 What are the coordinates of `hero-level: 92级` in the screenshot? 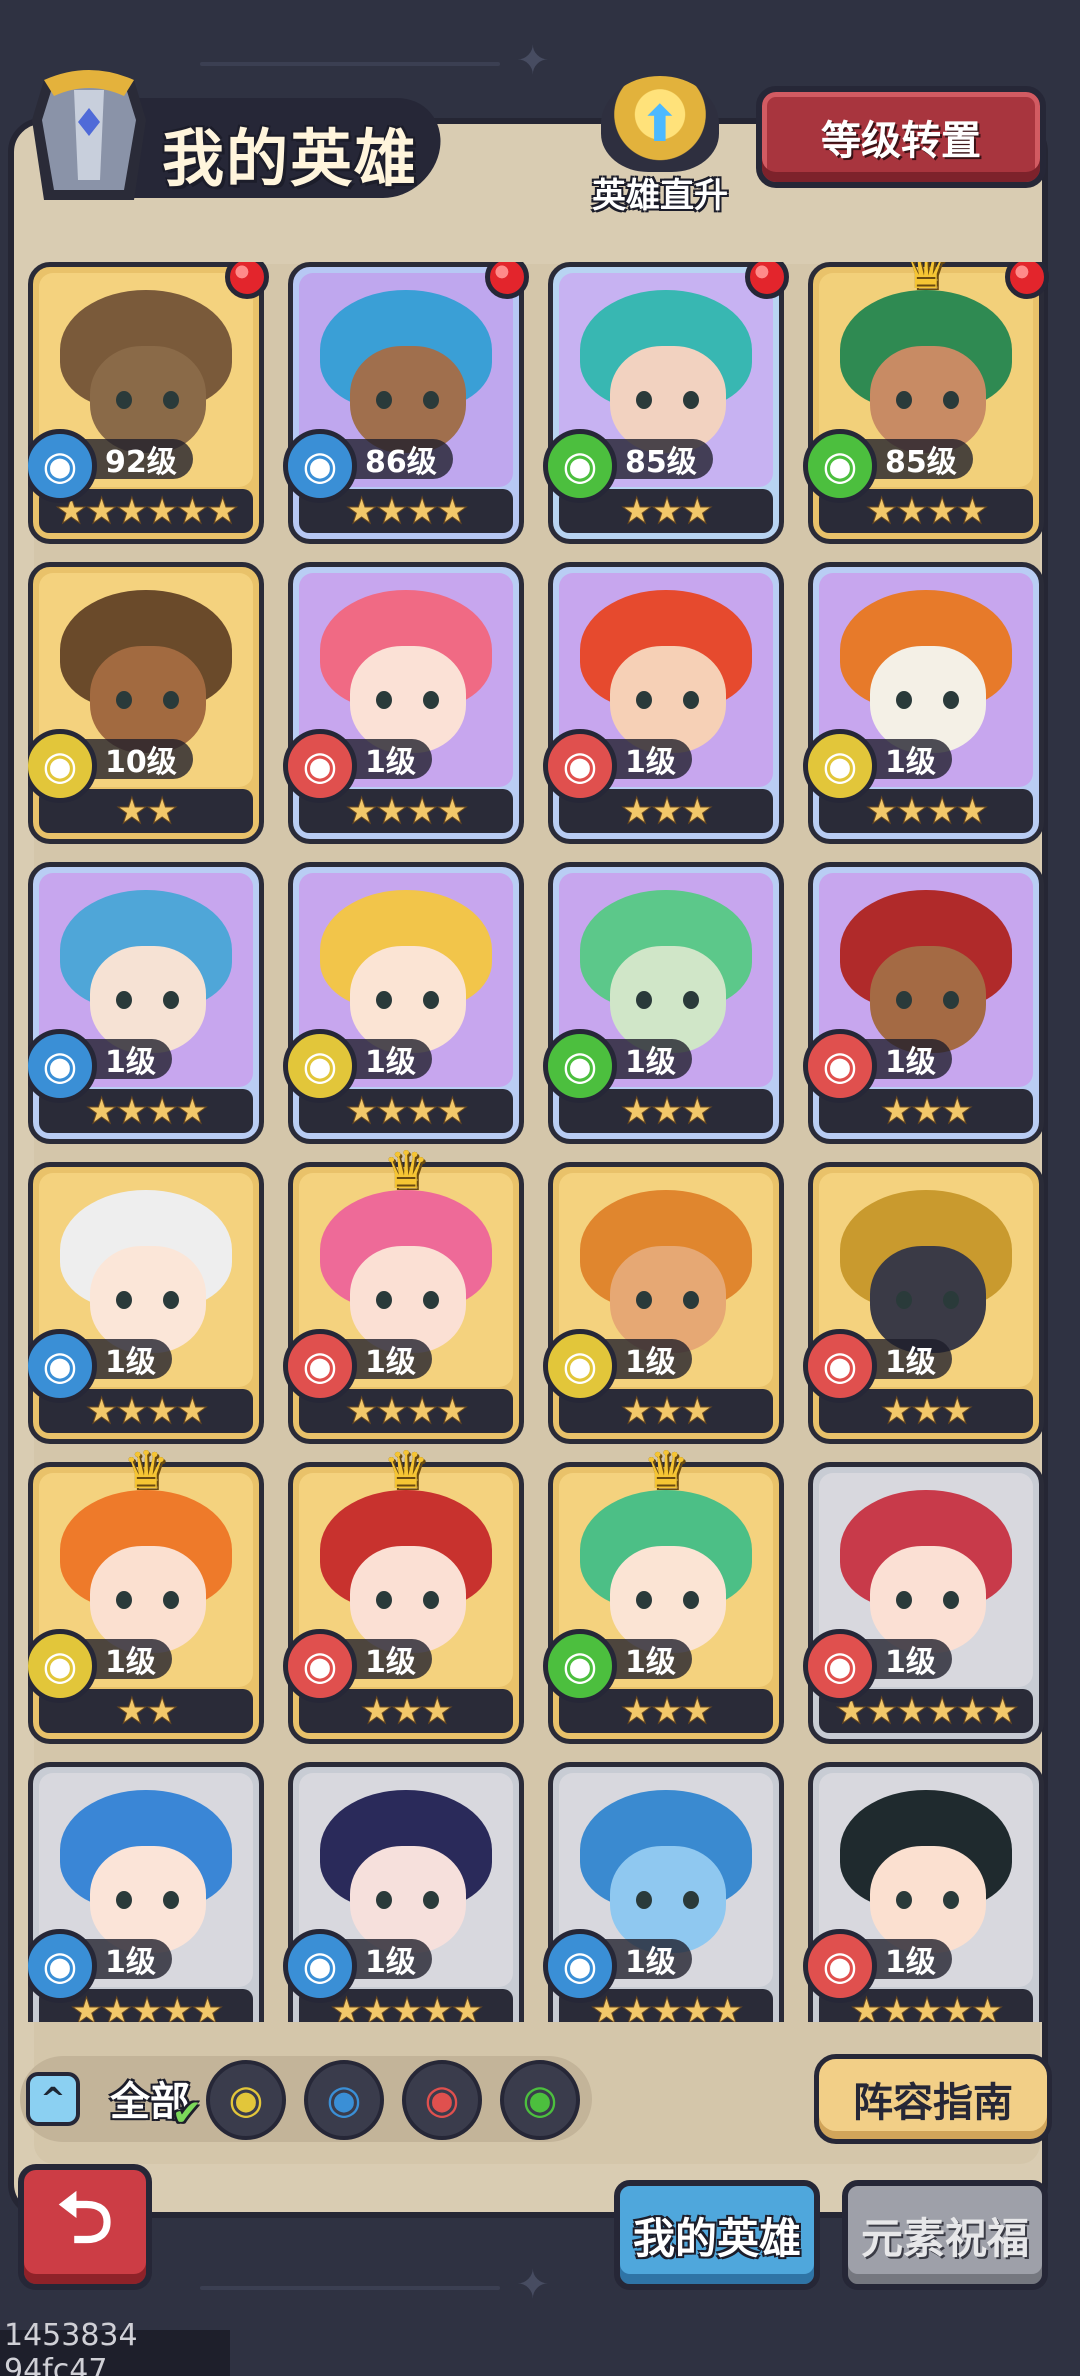 It's located at (138, 459).